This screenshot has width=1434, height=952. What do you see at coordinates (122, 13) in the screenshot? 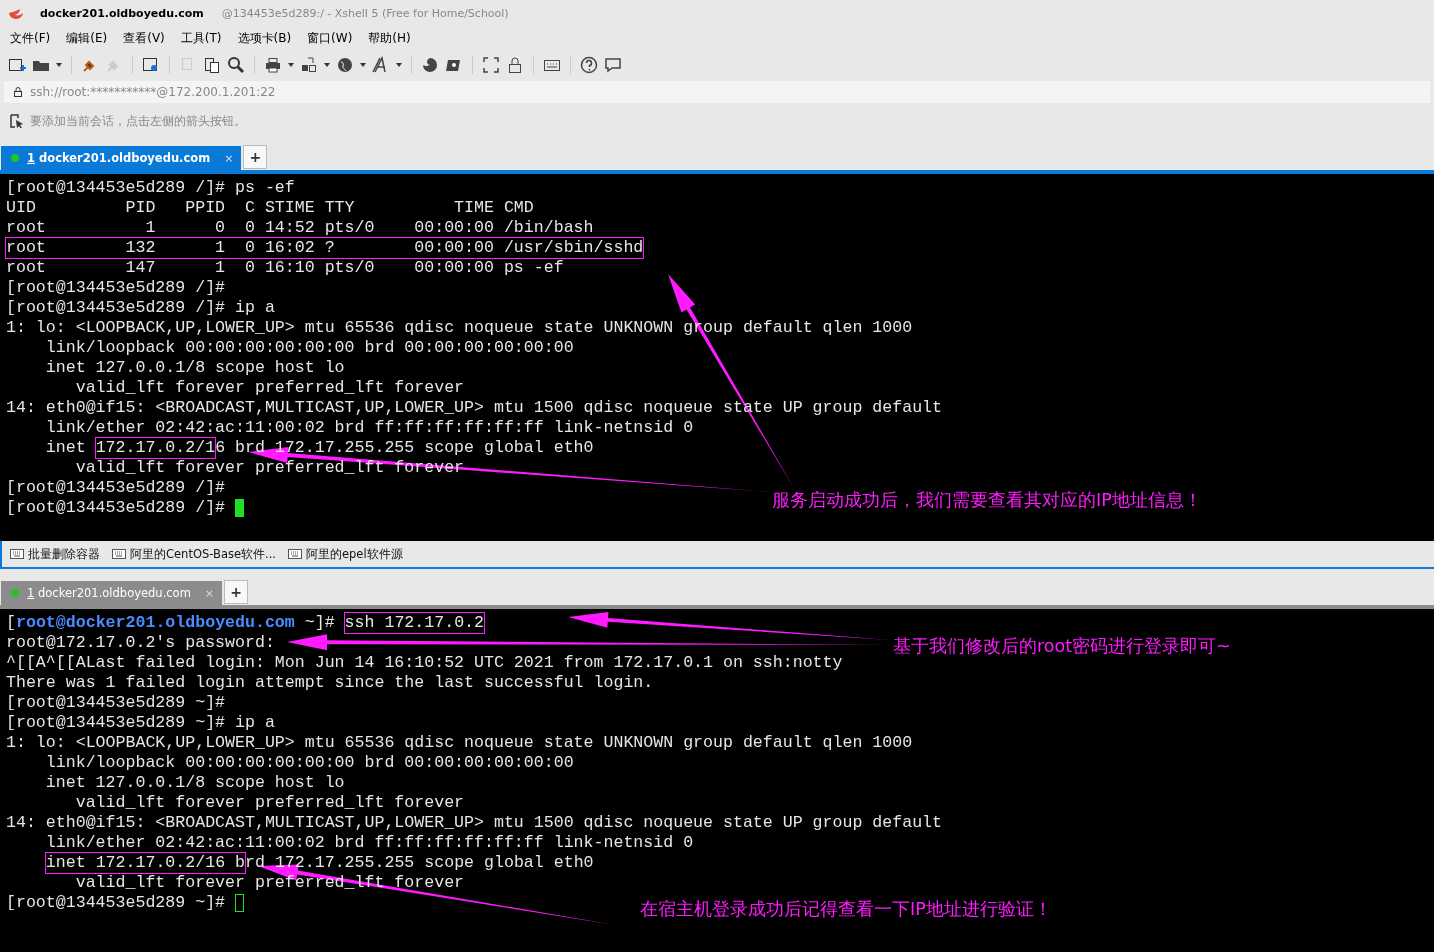
I see `window-title: docker201.oldboyedu.com` at bounding box center [122, 13].